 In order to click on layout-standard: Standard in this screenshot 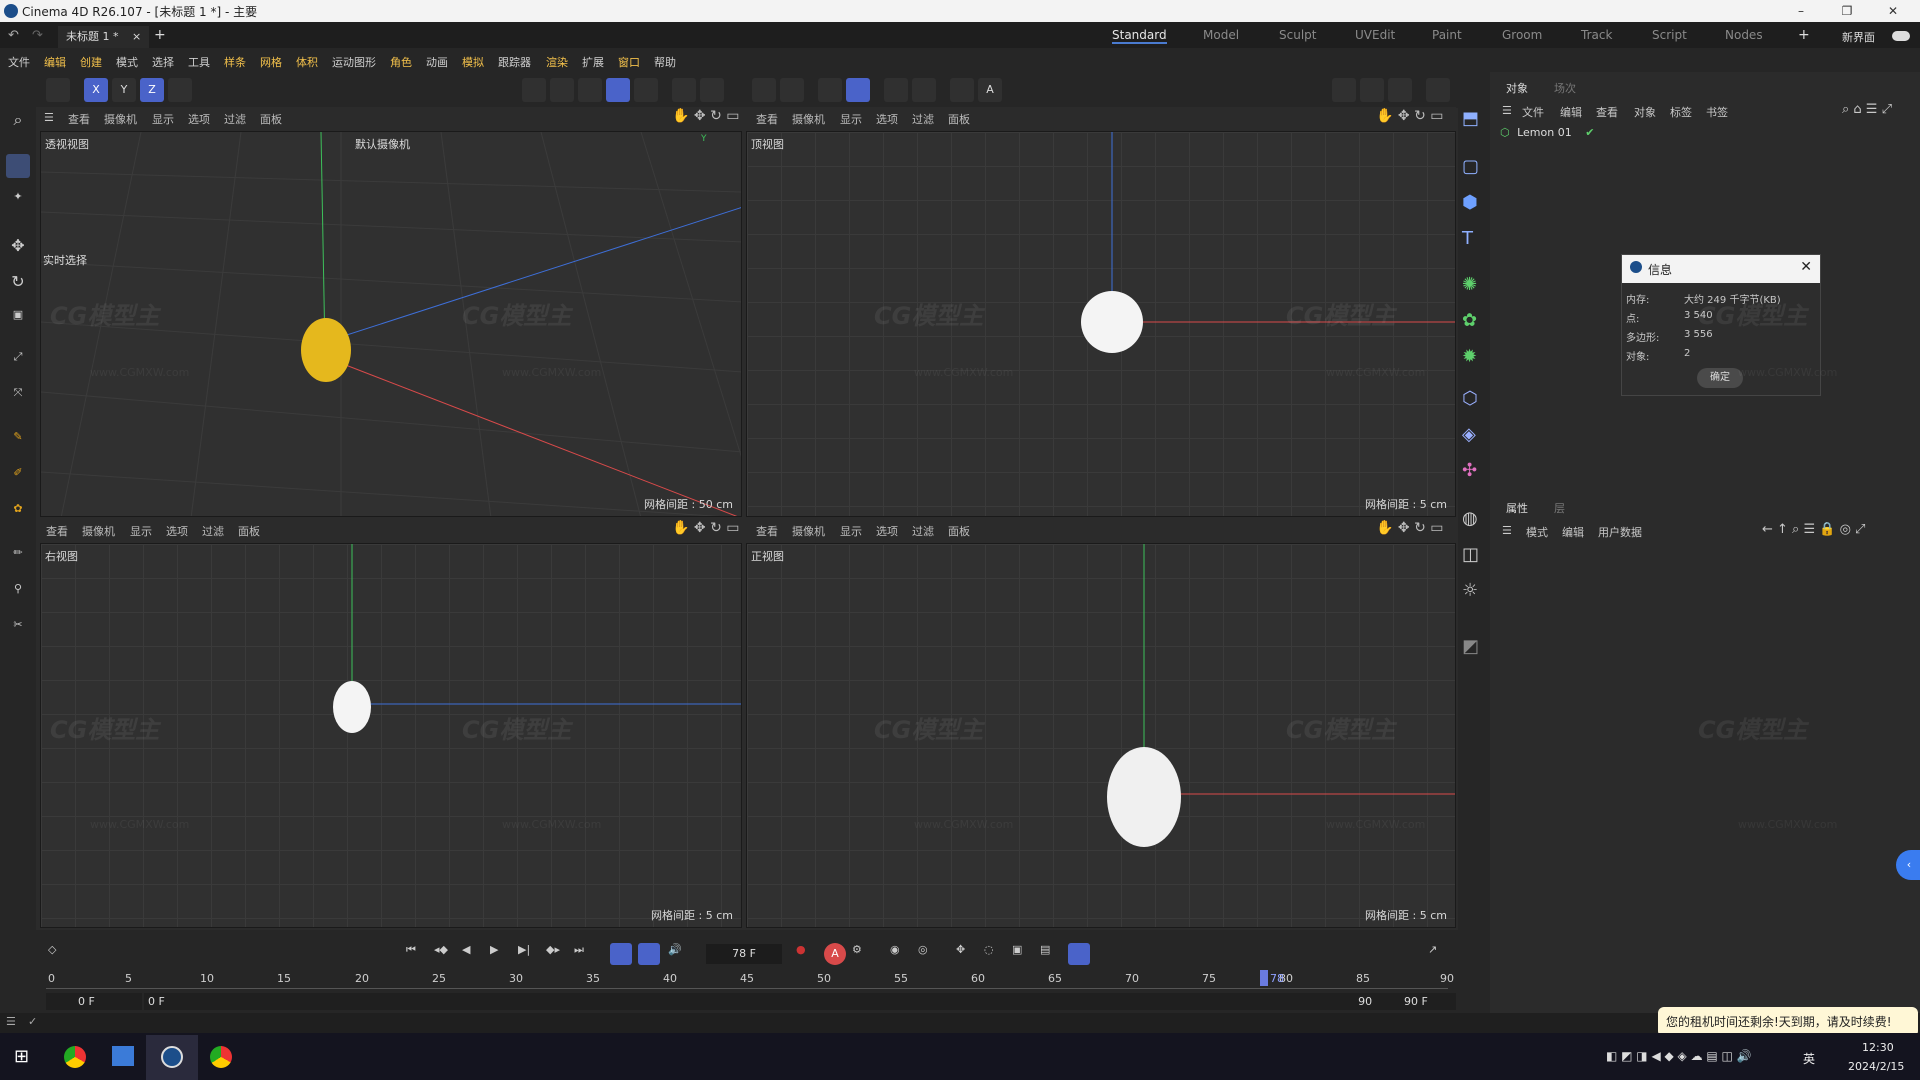, I will do `click(1139, 36)`.